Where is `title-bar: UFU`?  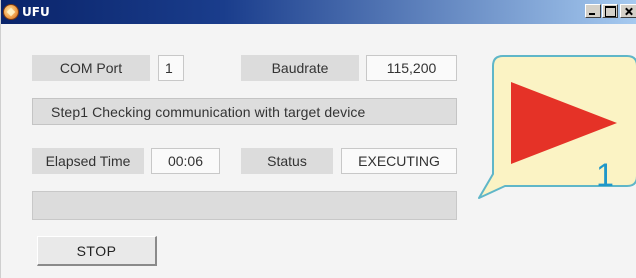
title-bar: UFU is located at coordinates (318, 12).